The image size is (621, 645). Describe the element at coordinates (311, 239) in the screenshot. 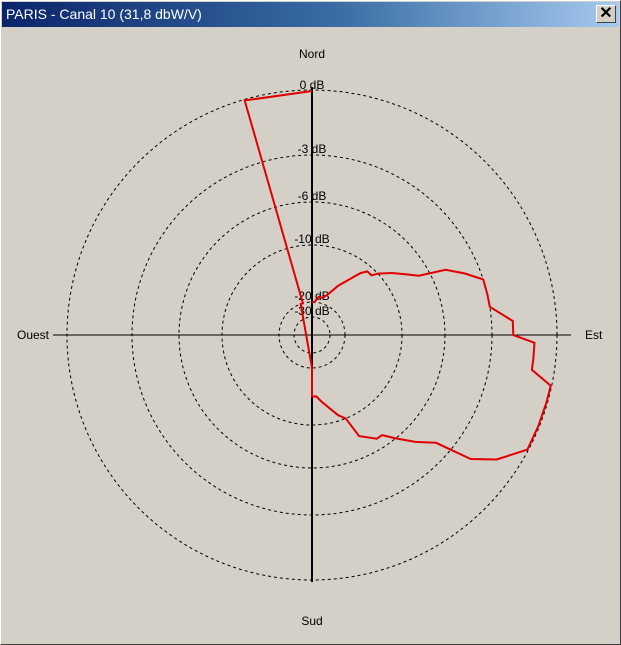

I see `ring-label-3: -10 dB` at that location.